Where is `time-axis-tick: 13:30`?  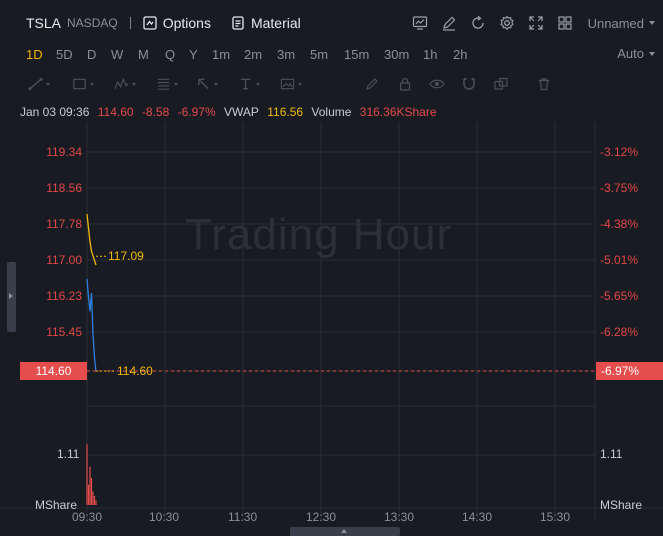
time-axis-tick: 13:30 is located at coordinates (399, 517).